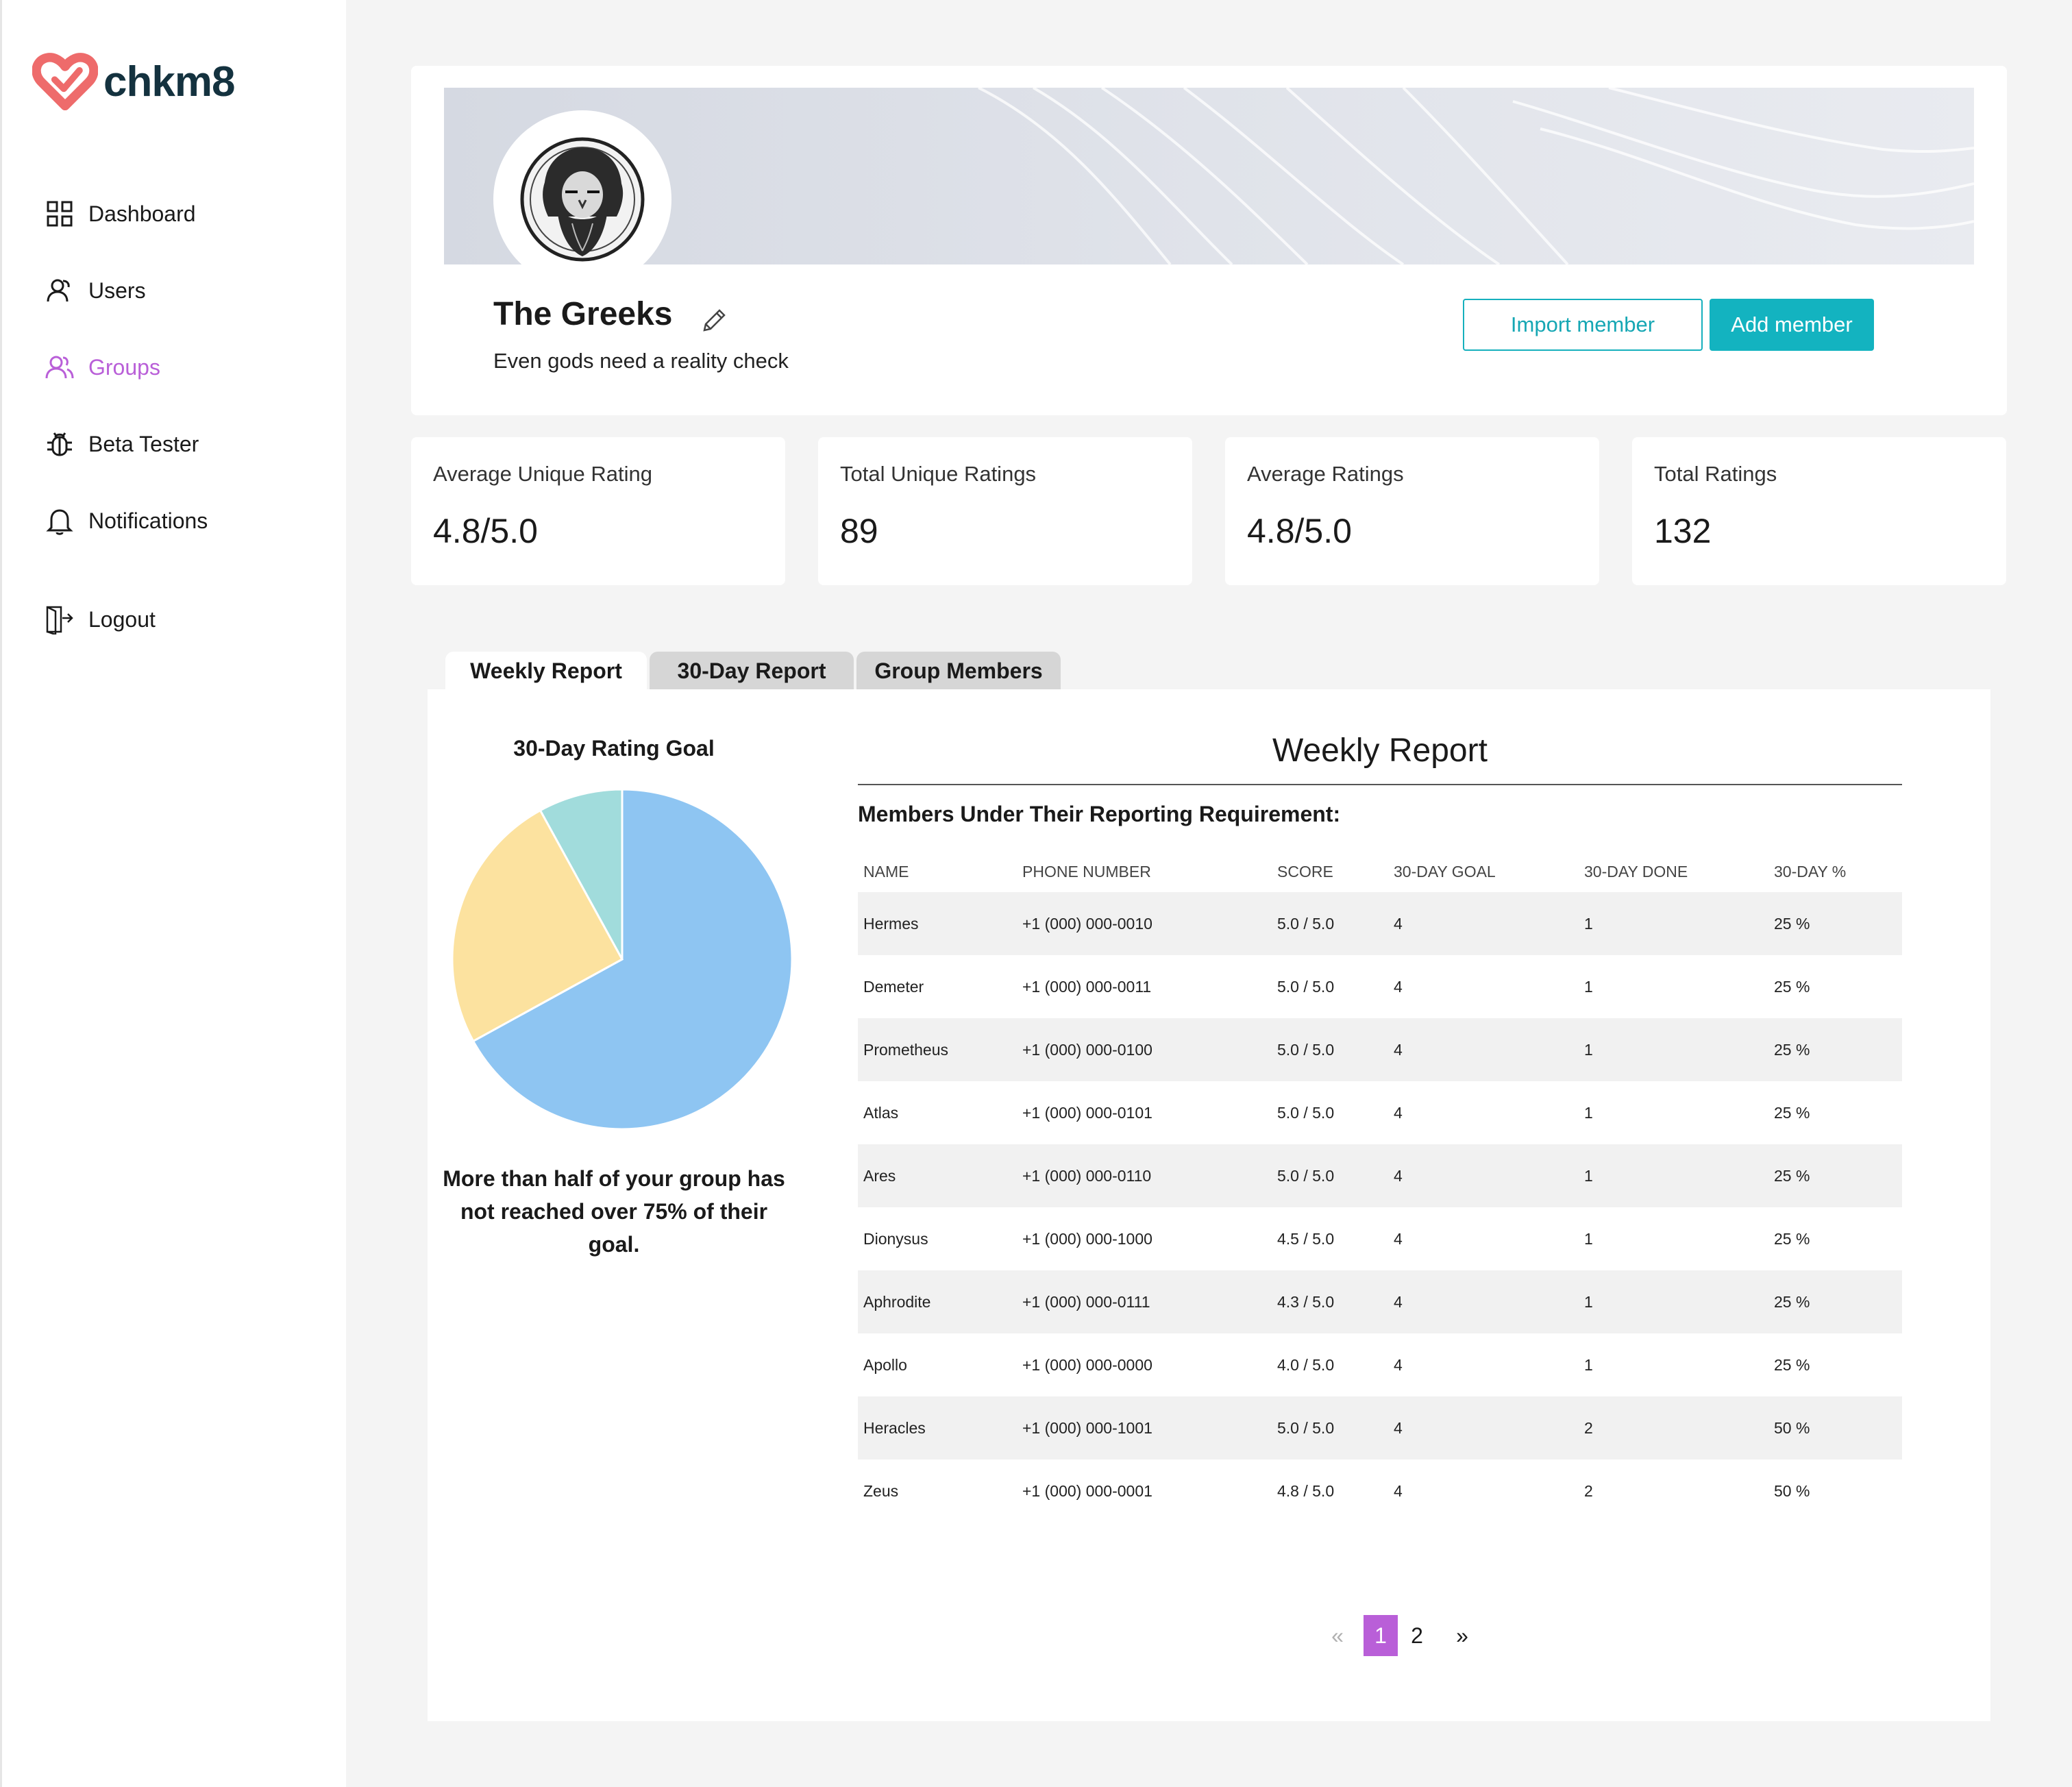 The width and height of the screenshot is (2072, 1787). Describe the element at coordinates (96, 290) in the screenshot. I see `sidebar-item-users: Users` at that location.